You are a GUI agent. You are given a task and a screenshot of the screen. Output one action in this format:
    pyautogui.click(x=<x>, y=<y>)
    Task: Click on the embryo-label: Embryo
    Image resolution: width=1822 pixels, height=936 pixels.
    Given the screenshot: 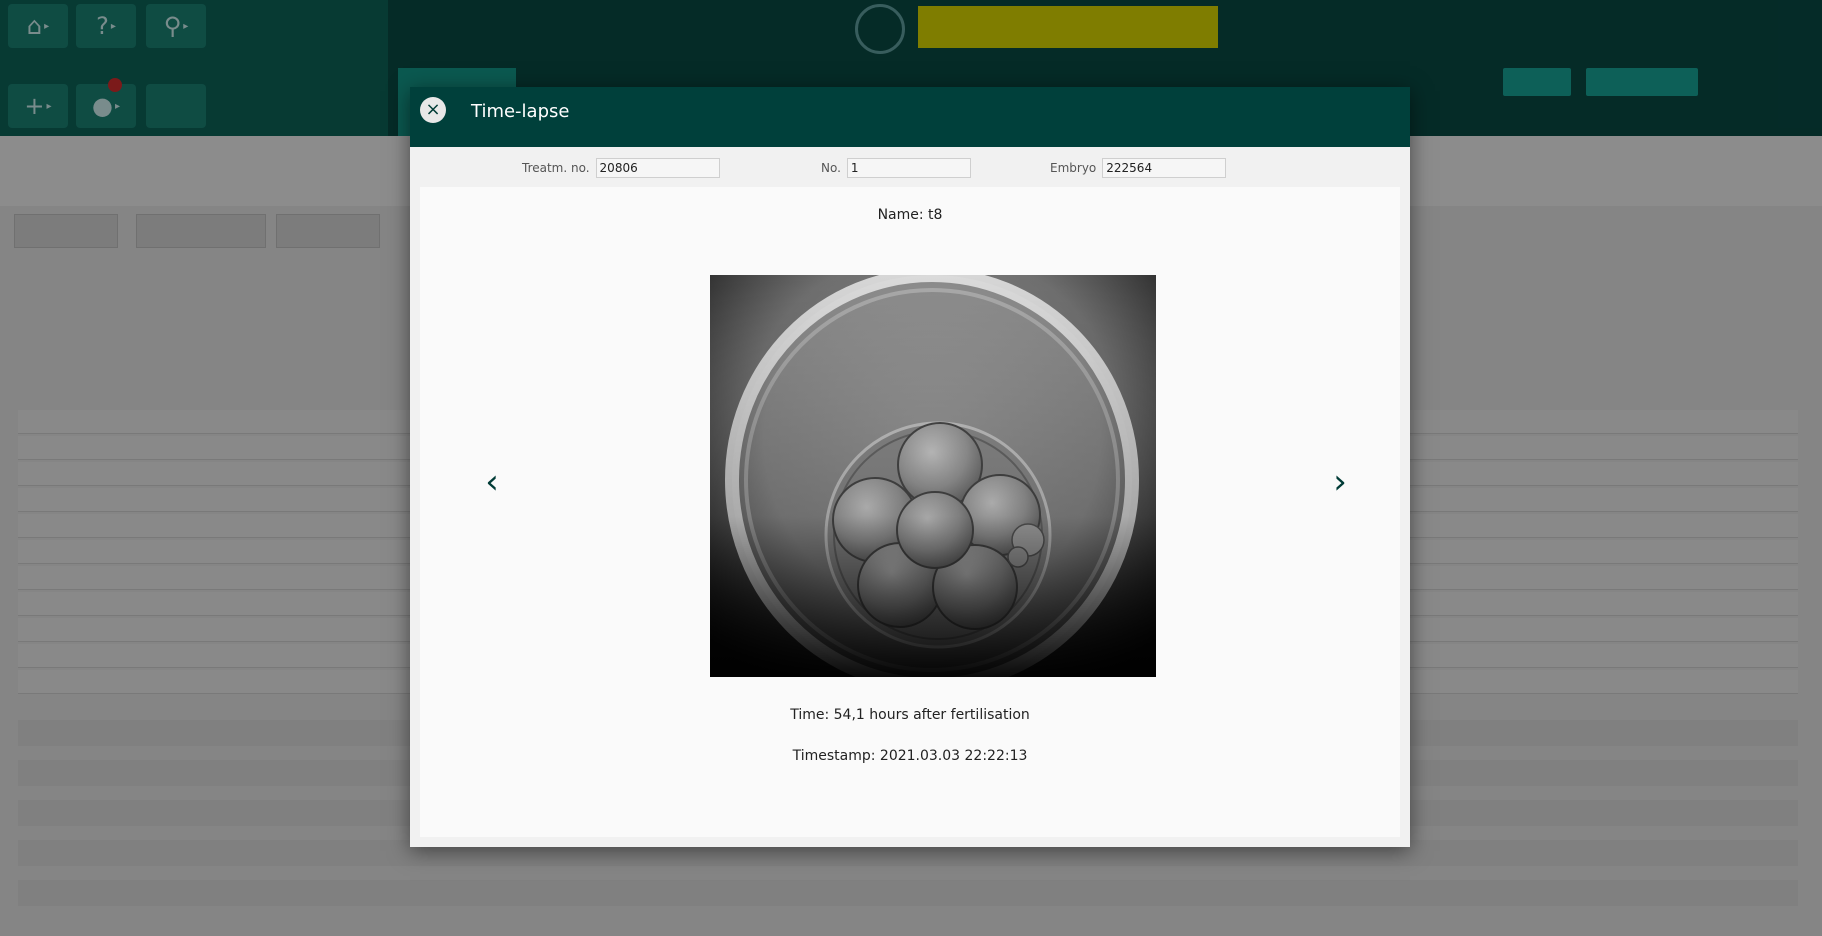 What is the action you would take?
    pyautogui.click(x=1073, y=168)
    